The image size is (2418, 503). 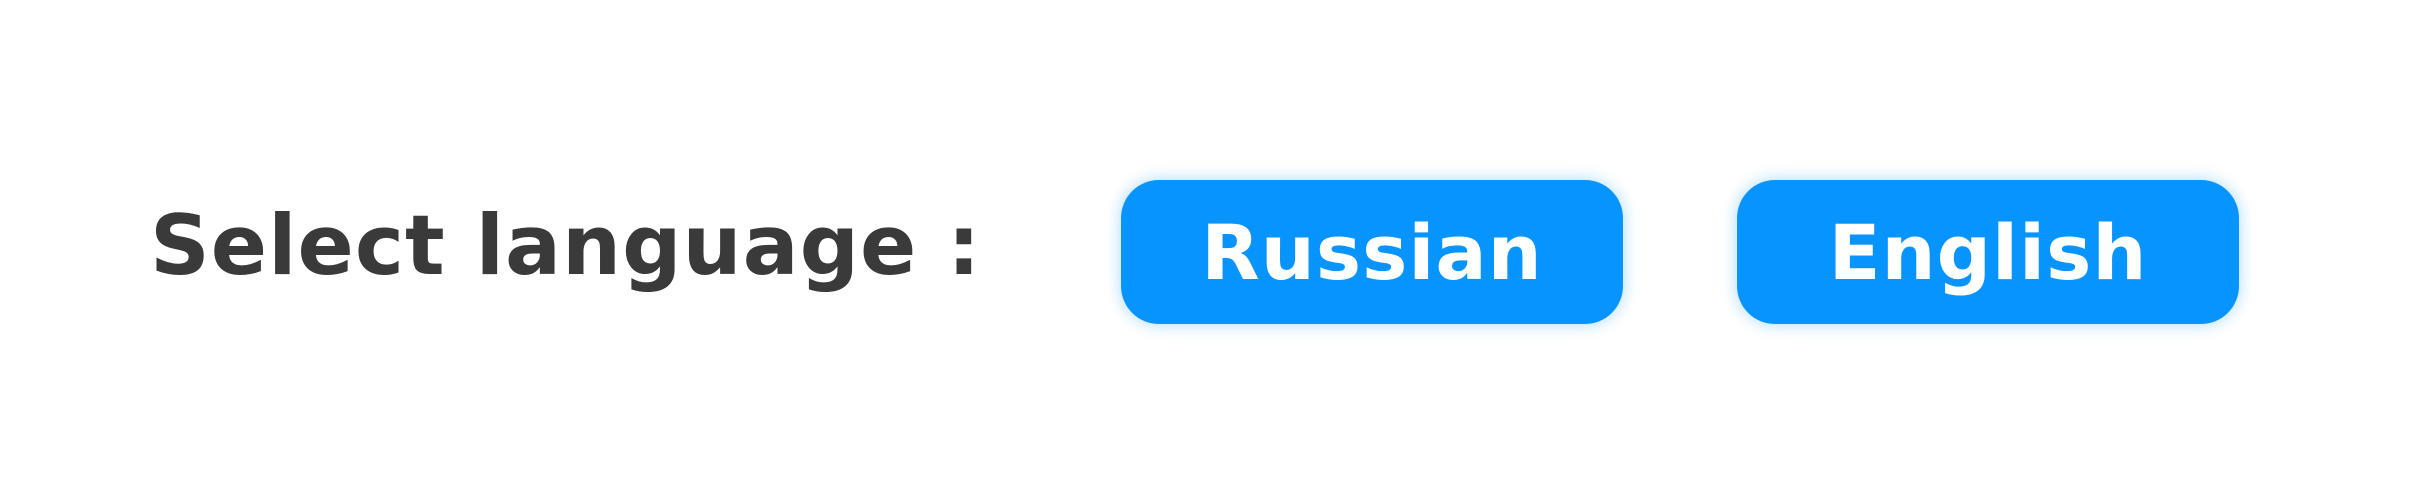 I want to click on russian-language-button: Russian, so click(x=1372, y=252).